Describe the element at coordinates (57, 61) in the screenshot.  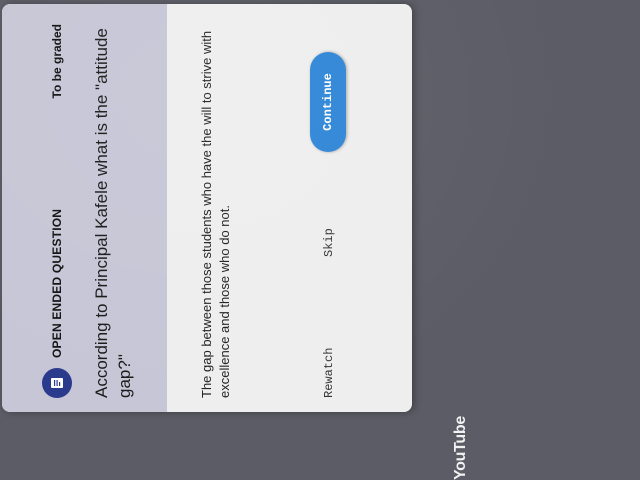
I see `grading-status: To be graded` at that location.